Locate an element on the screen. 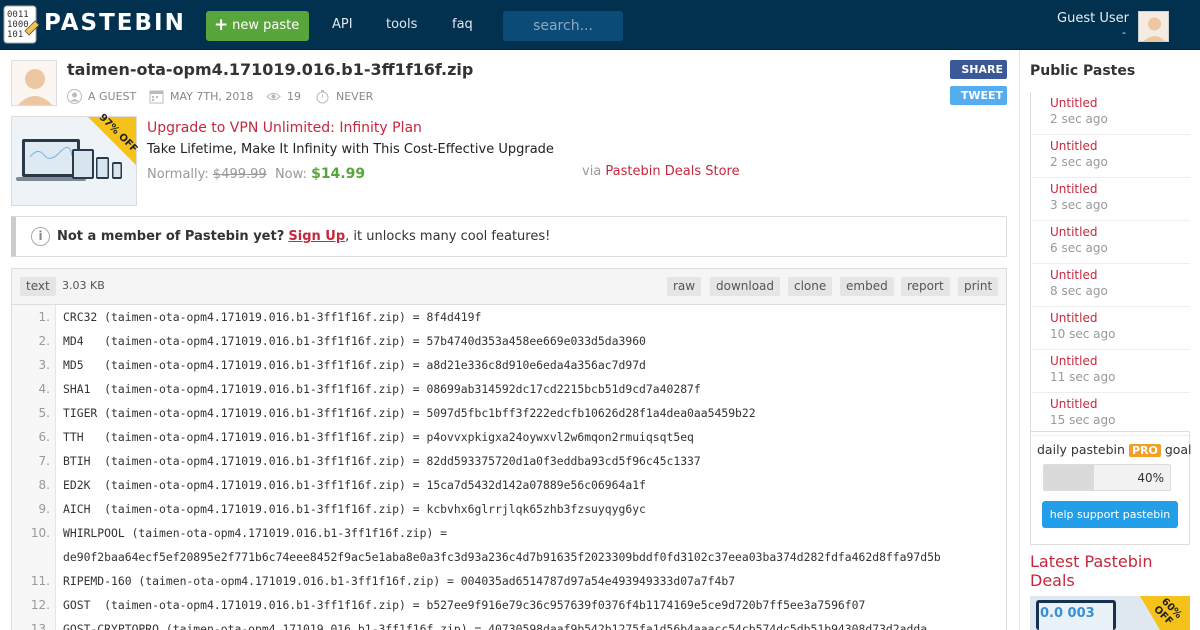 The image size is (1200, 630). expires-text: NEVER is located at coordinates (355, 96).